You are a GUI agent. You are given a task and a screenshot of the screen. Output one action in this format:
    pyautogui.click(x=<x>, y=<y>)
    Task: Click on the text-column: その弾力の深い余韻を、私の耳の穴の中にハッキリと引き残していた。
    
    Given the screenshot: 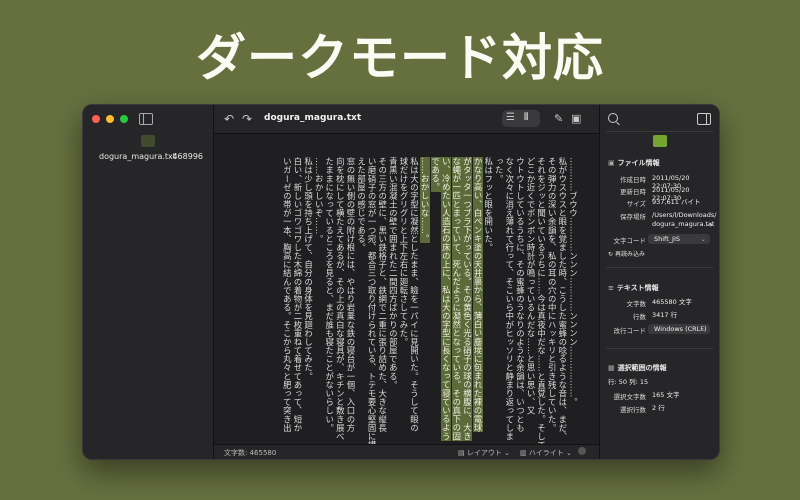 What is the action you would take?
    pyautogui.click(x=552, y=295)
    